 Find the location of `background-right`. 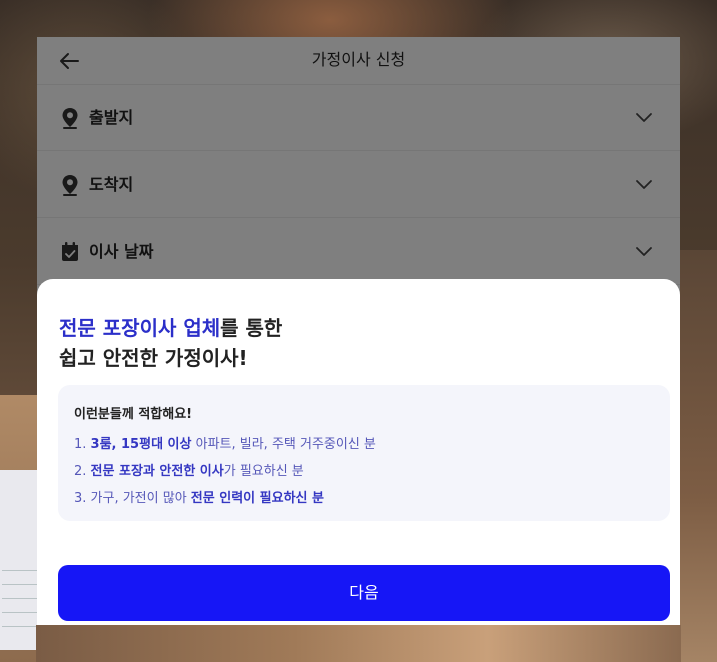

background-right is located at coordinates (698, 456).